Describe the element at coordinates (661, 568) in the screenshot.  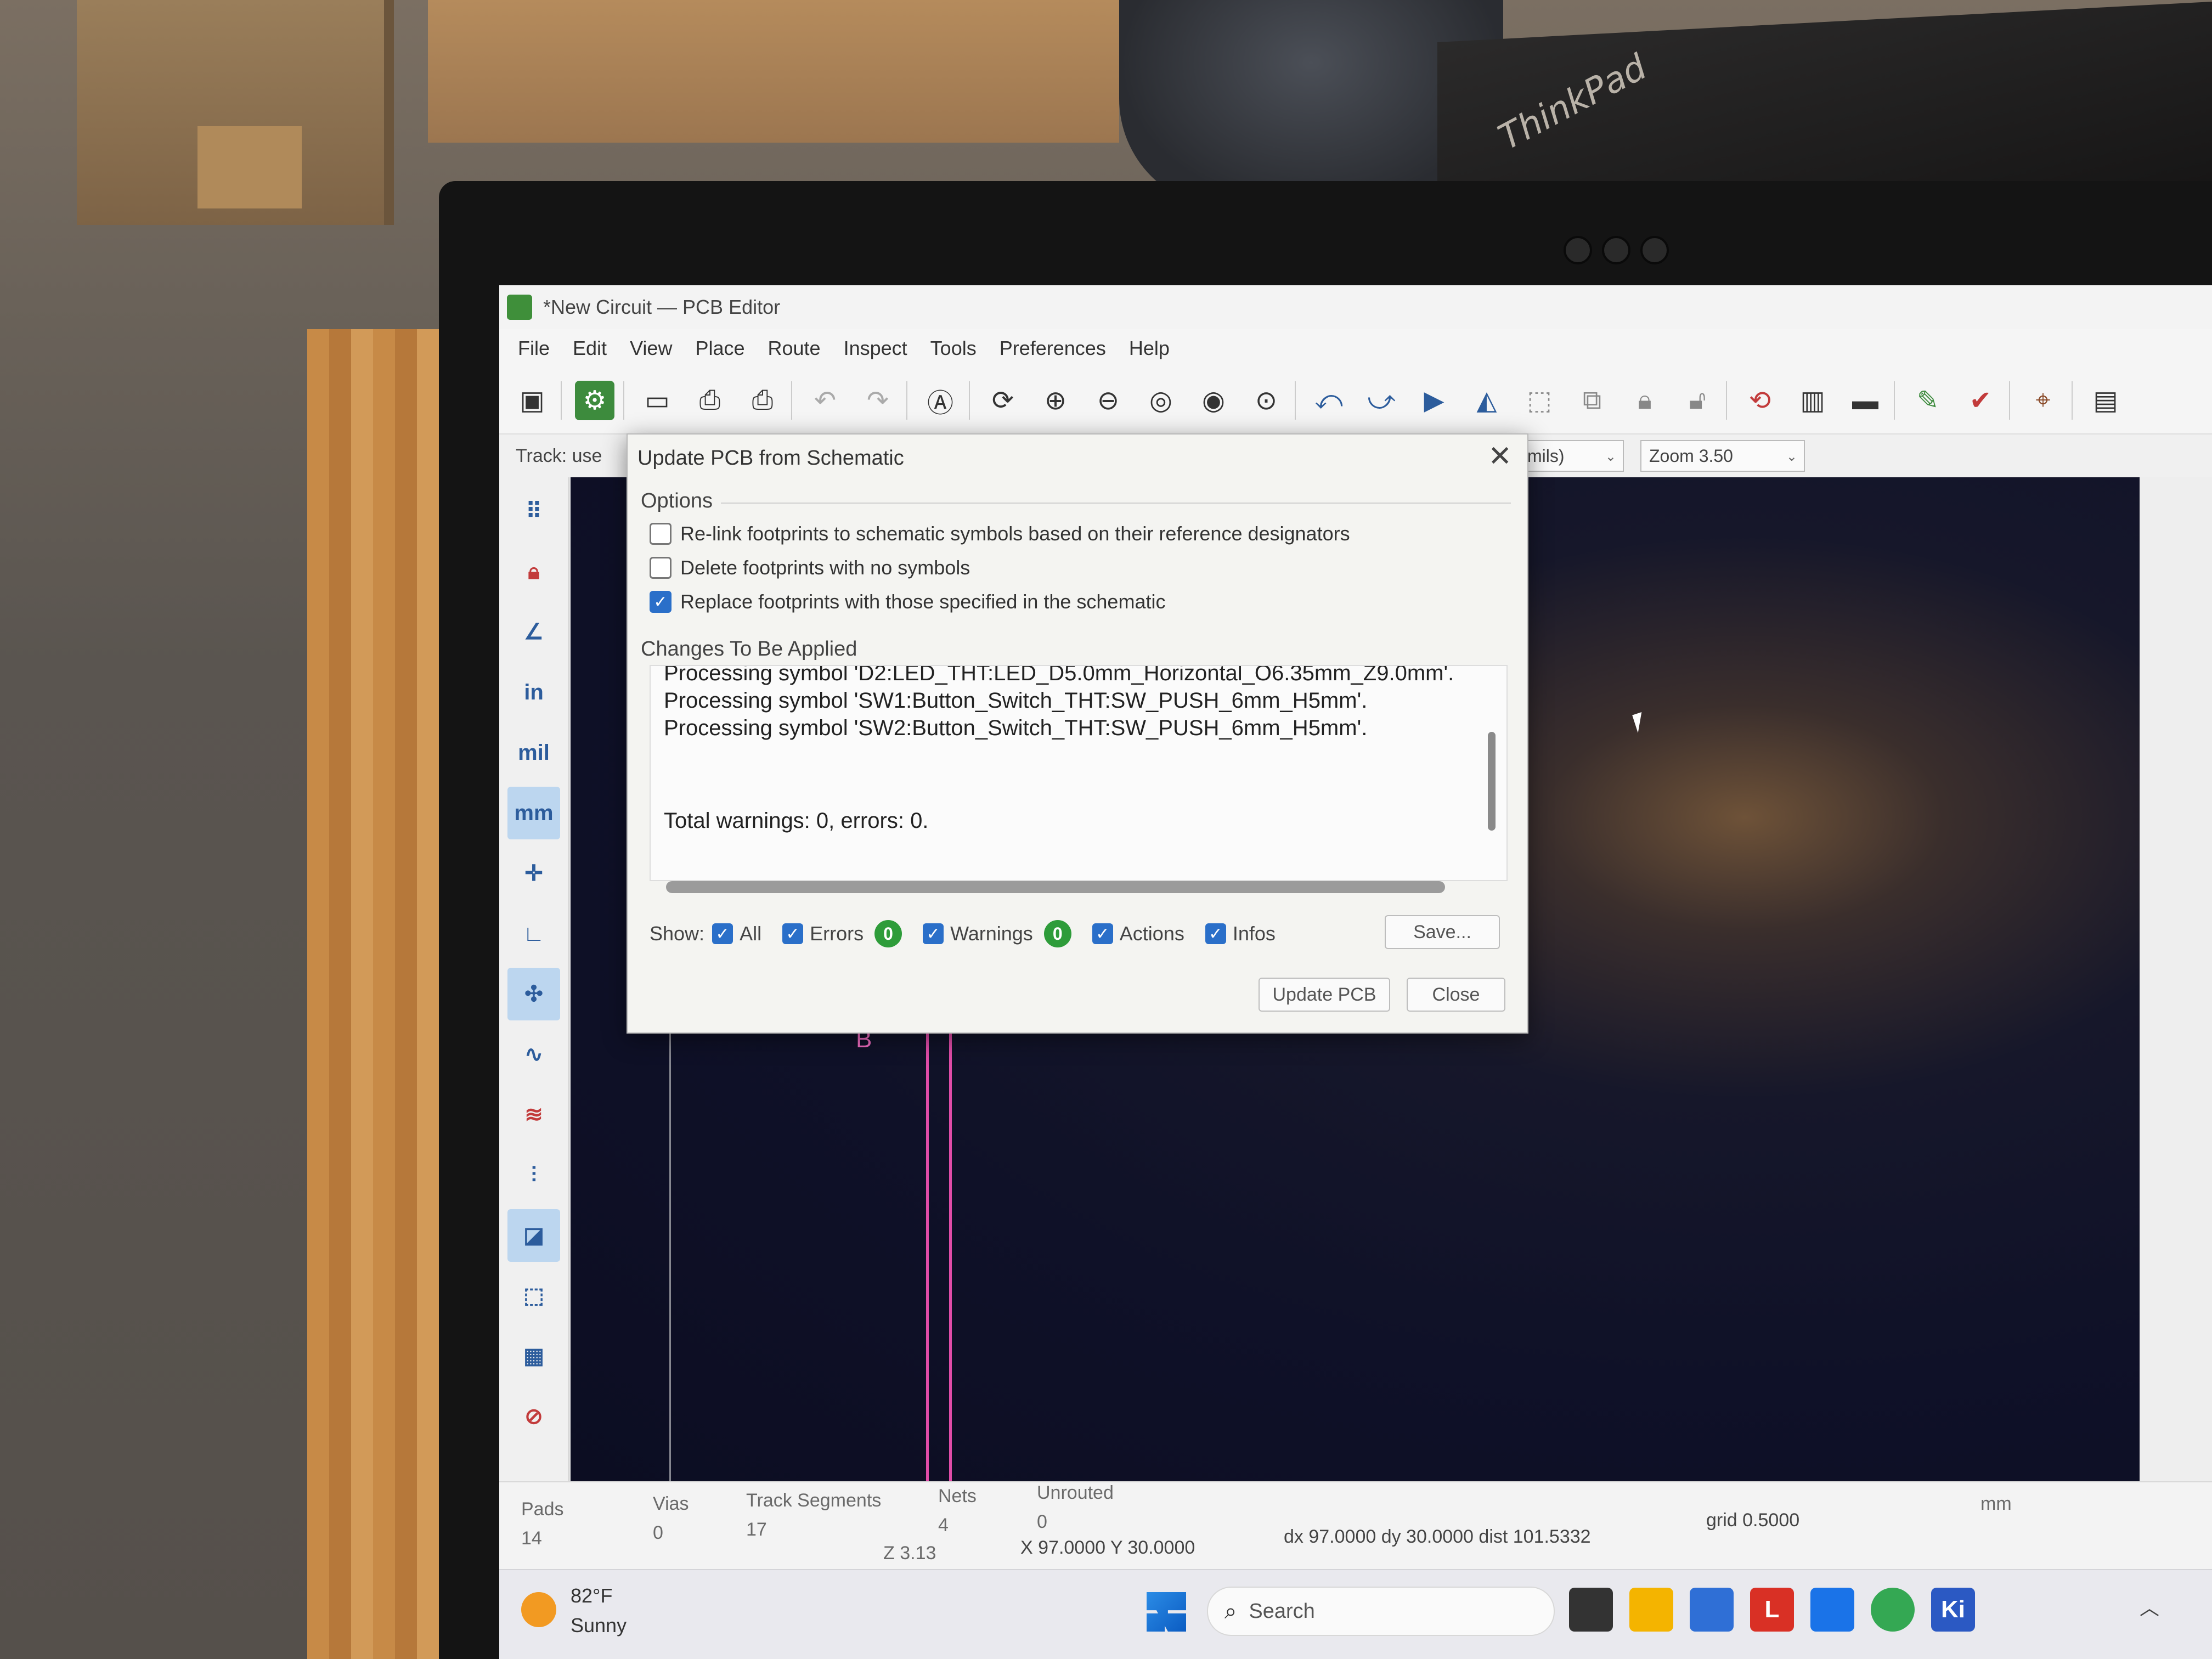
I see `delete-footprints-checkbox` at that location.